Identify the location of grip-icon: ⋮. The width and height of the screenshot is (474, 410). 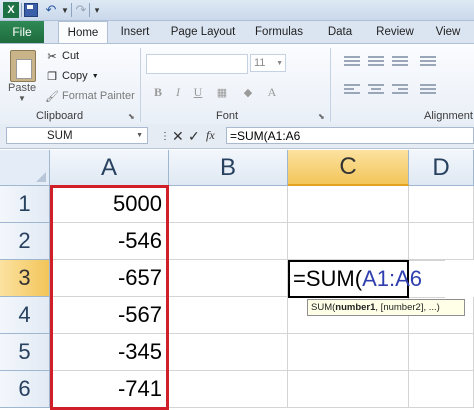
(165, 136).